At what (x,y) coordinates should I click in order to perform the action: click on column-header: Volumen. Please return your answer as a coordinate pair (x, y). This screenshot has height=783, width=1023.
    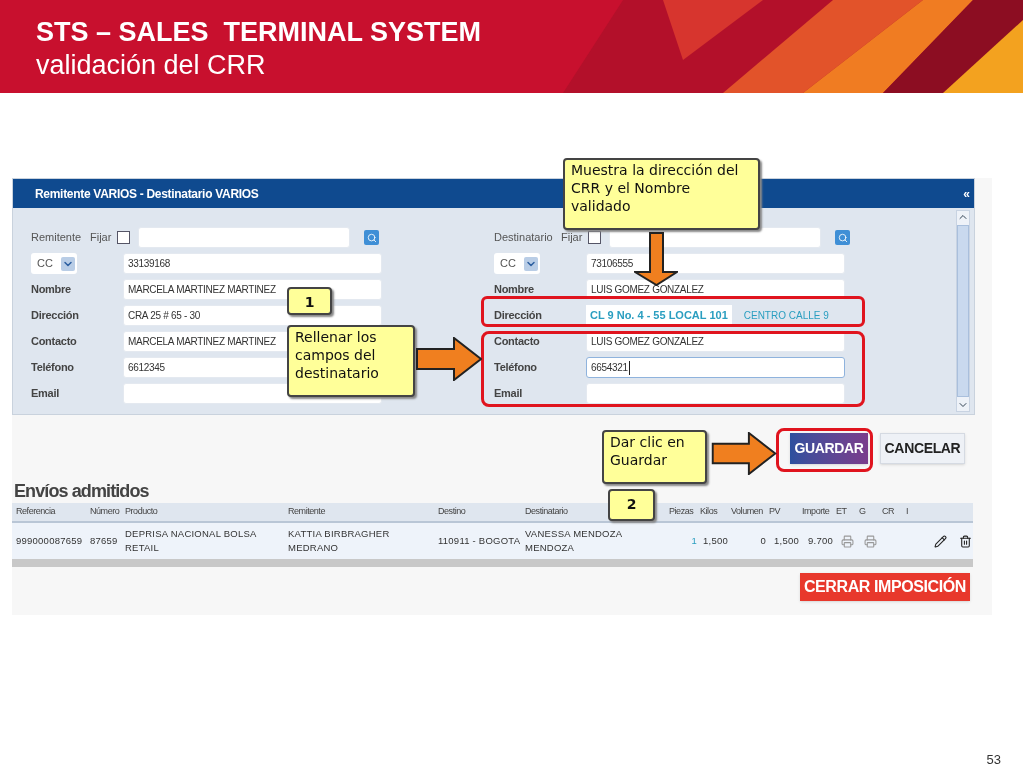
    Looking at the image, I should click on (747, 512).